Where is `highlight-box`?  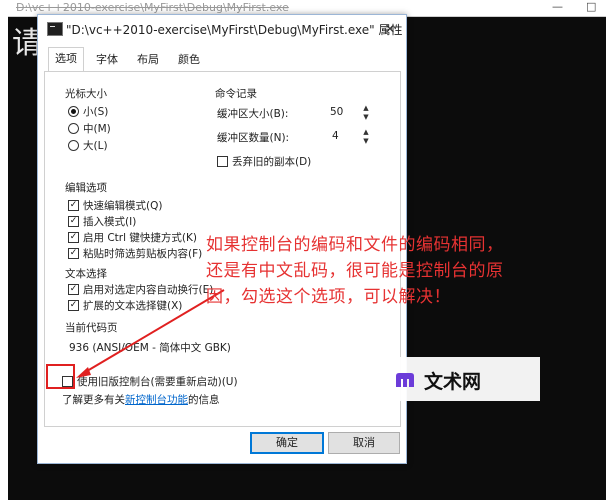
highlight-box is located at coordinates (60, 376).